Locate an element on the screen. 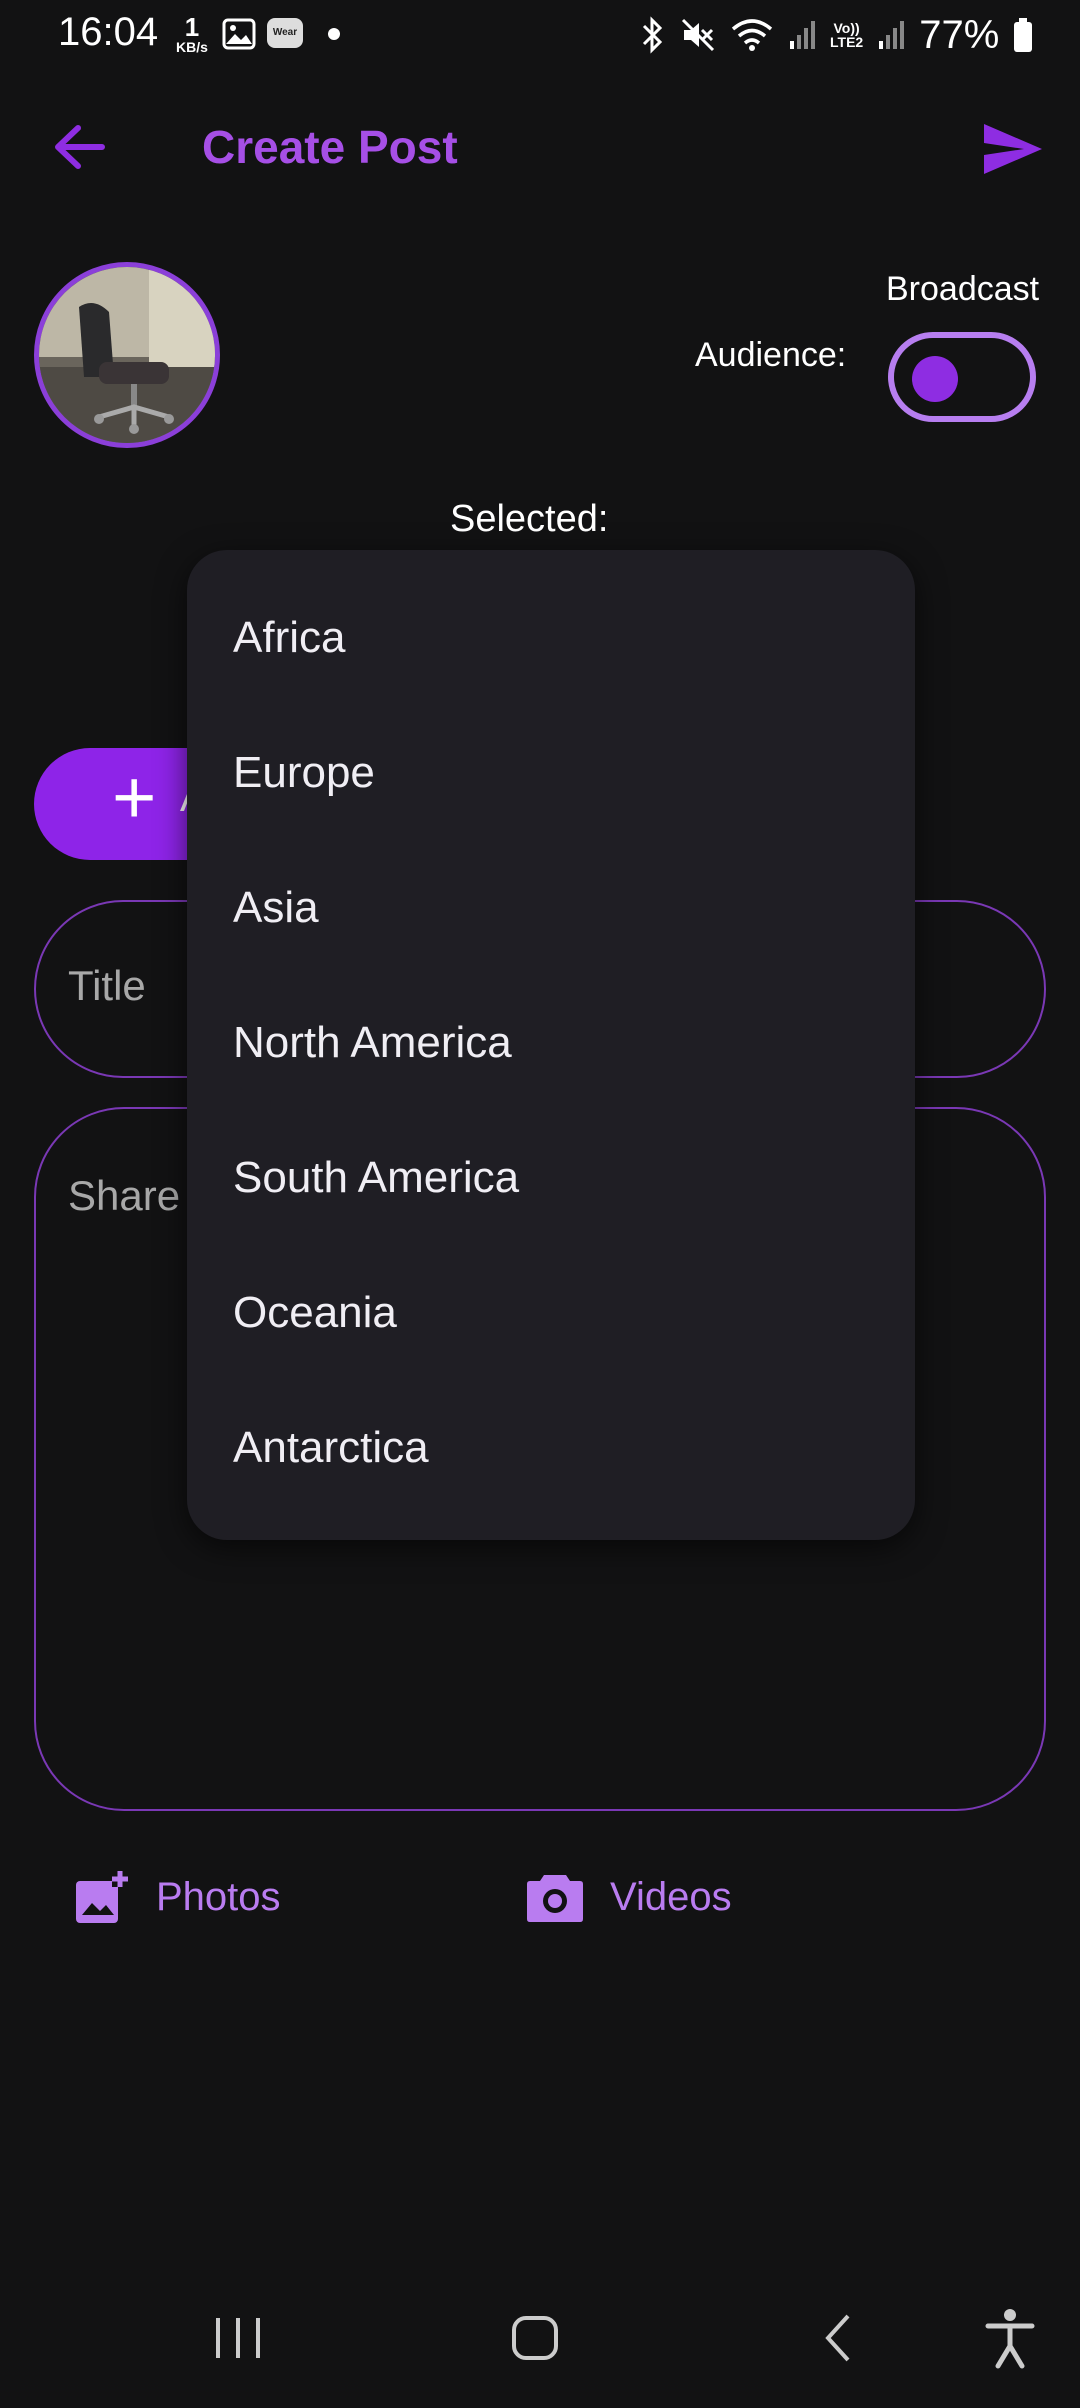 The height and width of the screenshot is (2408, 1080). chevron-left-icon is located at coordinates (837, 2338).